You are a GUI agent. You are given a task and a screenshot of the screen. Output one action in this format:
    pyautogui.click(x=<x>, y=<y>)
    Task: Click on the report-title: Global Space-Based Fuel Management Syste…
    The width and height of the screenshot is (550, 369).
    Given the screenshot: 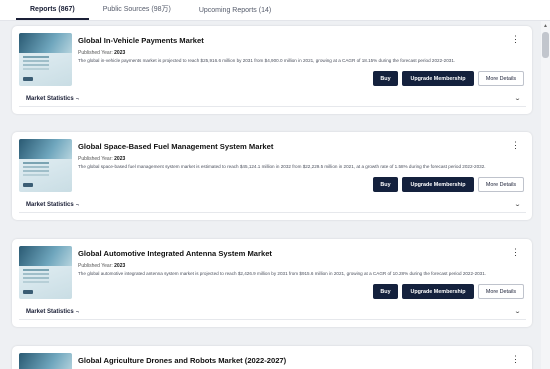 What is the action you would take?
    pyautogui.click(x=175, y=146)
    